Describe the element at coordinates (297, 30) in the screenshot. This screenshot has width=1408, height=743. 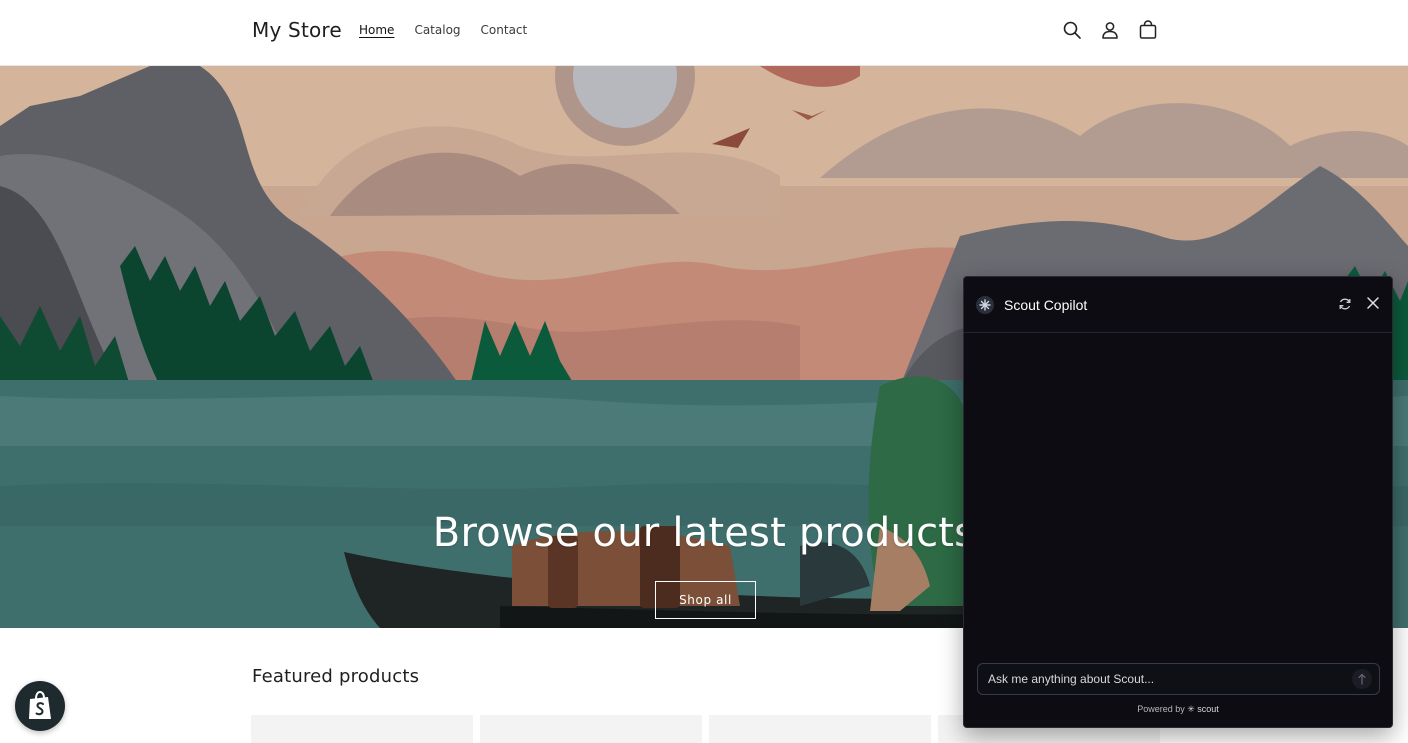
I see `store-logo: My Store` at that location.